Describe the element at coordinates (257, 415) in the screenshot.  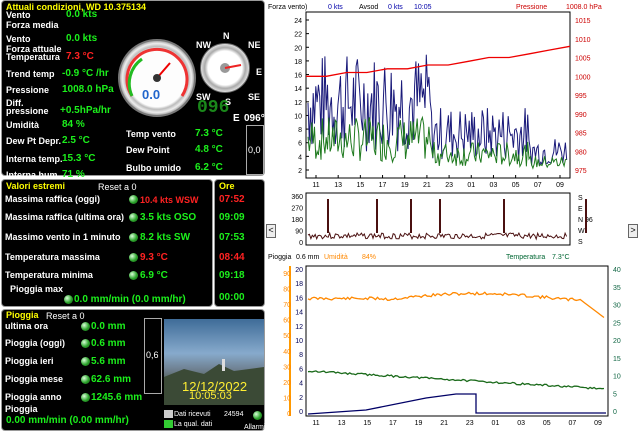
I see `alarm-led` at that location.